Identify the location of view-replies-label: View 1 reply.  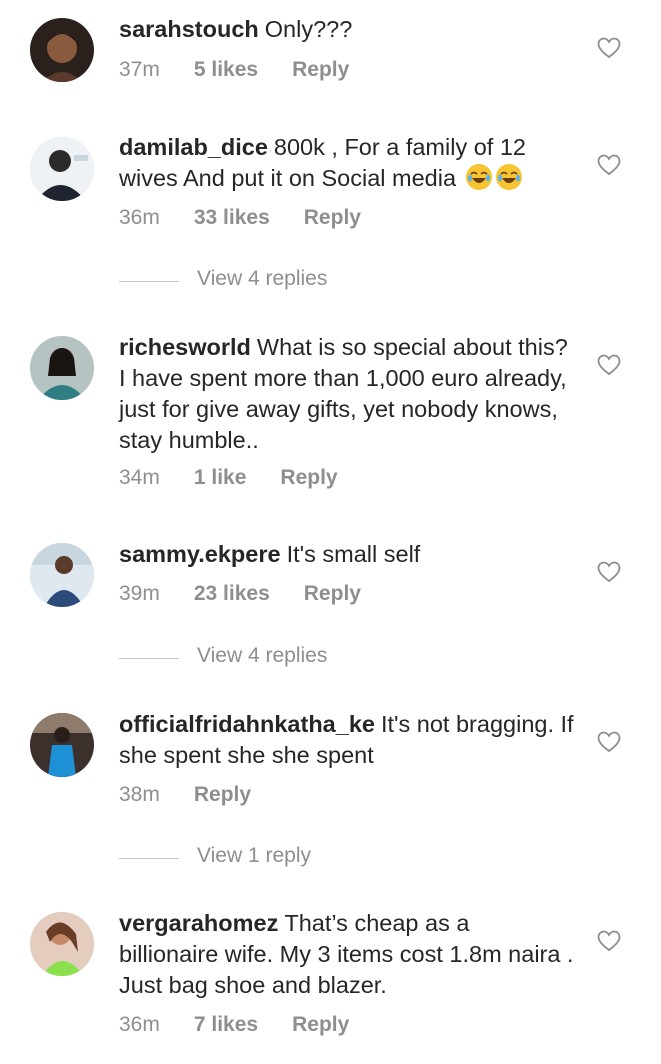
(254, 855).